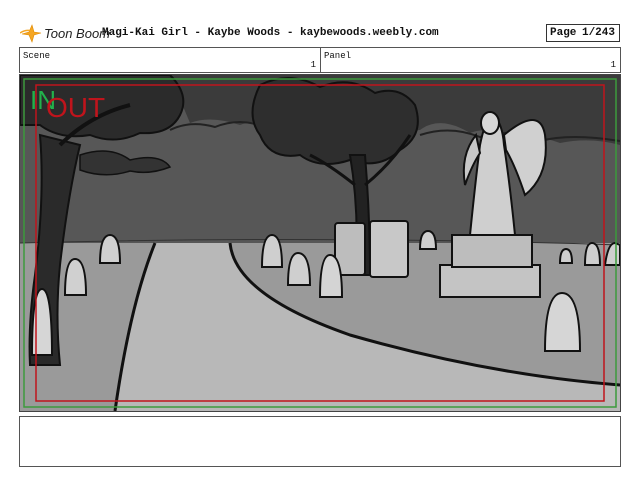  I want to click on page-indicator: Page 1/243, so click(583, 33).